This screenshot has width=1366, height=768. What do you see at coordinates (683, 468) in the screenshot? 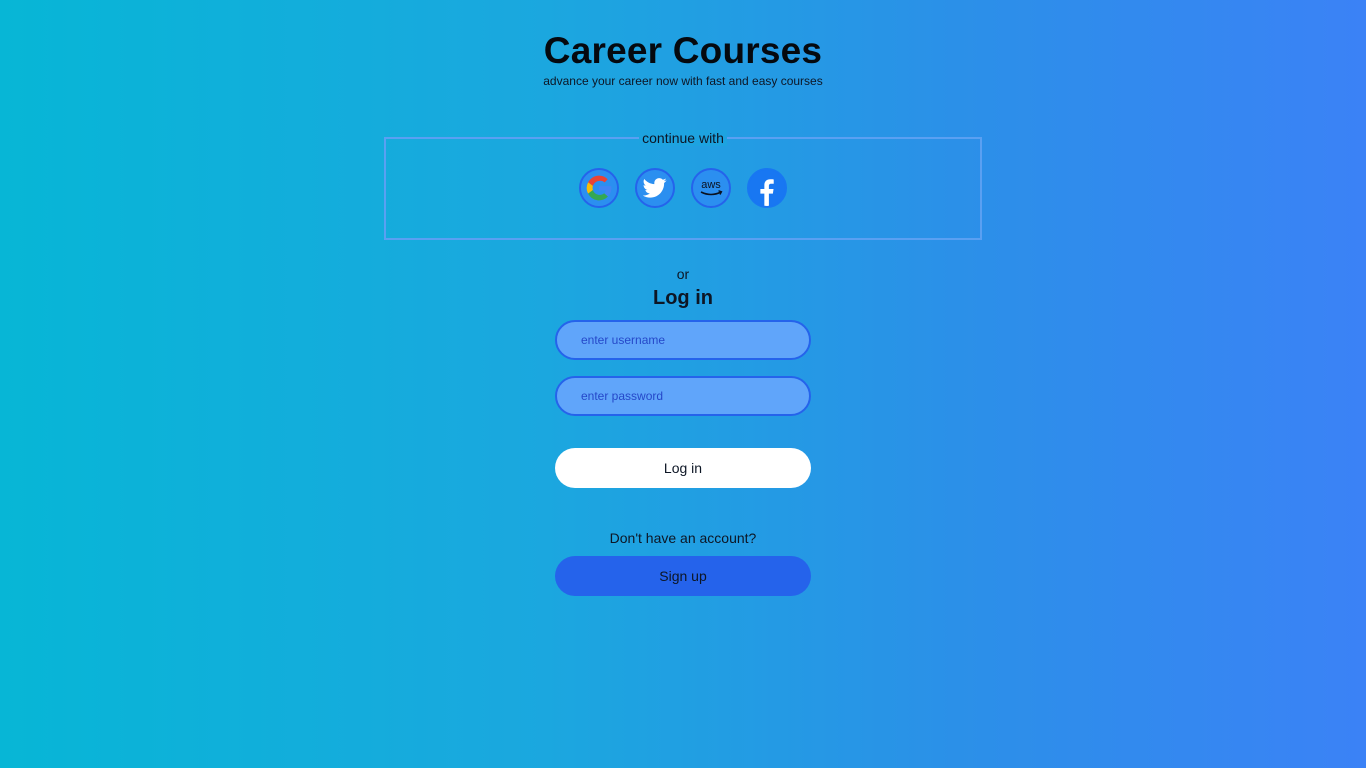
I see `login-button: Log in` at bounding box center [683, 468].